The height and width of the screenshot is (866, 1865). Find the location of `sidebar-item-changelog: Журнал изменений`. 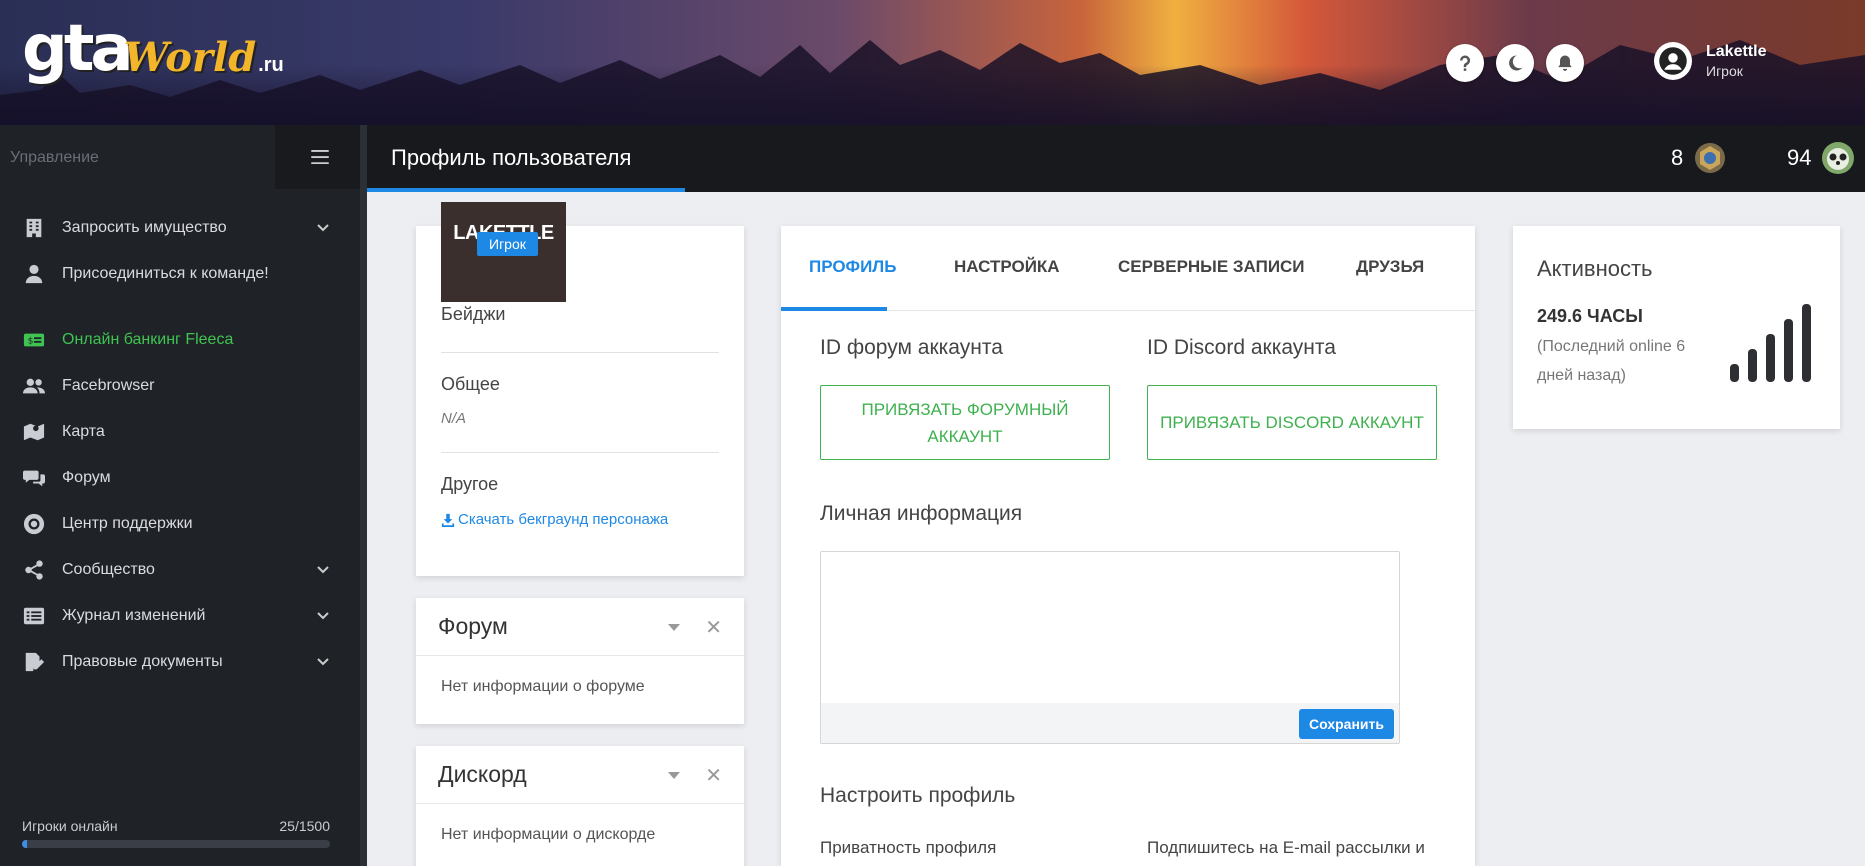

sidebar-item-changelog: Журнал изменений is located at coordinates (180, 616).